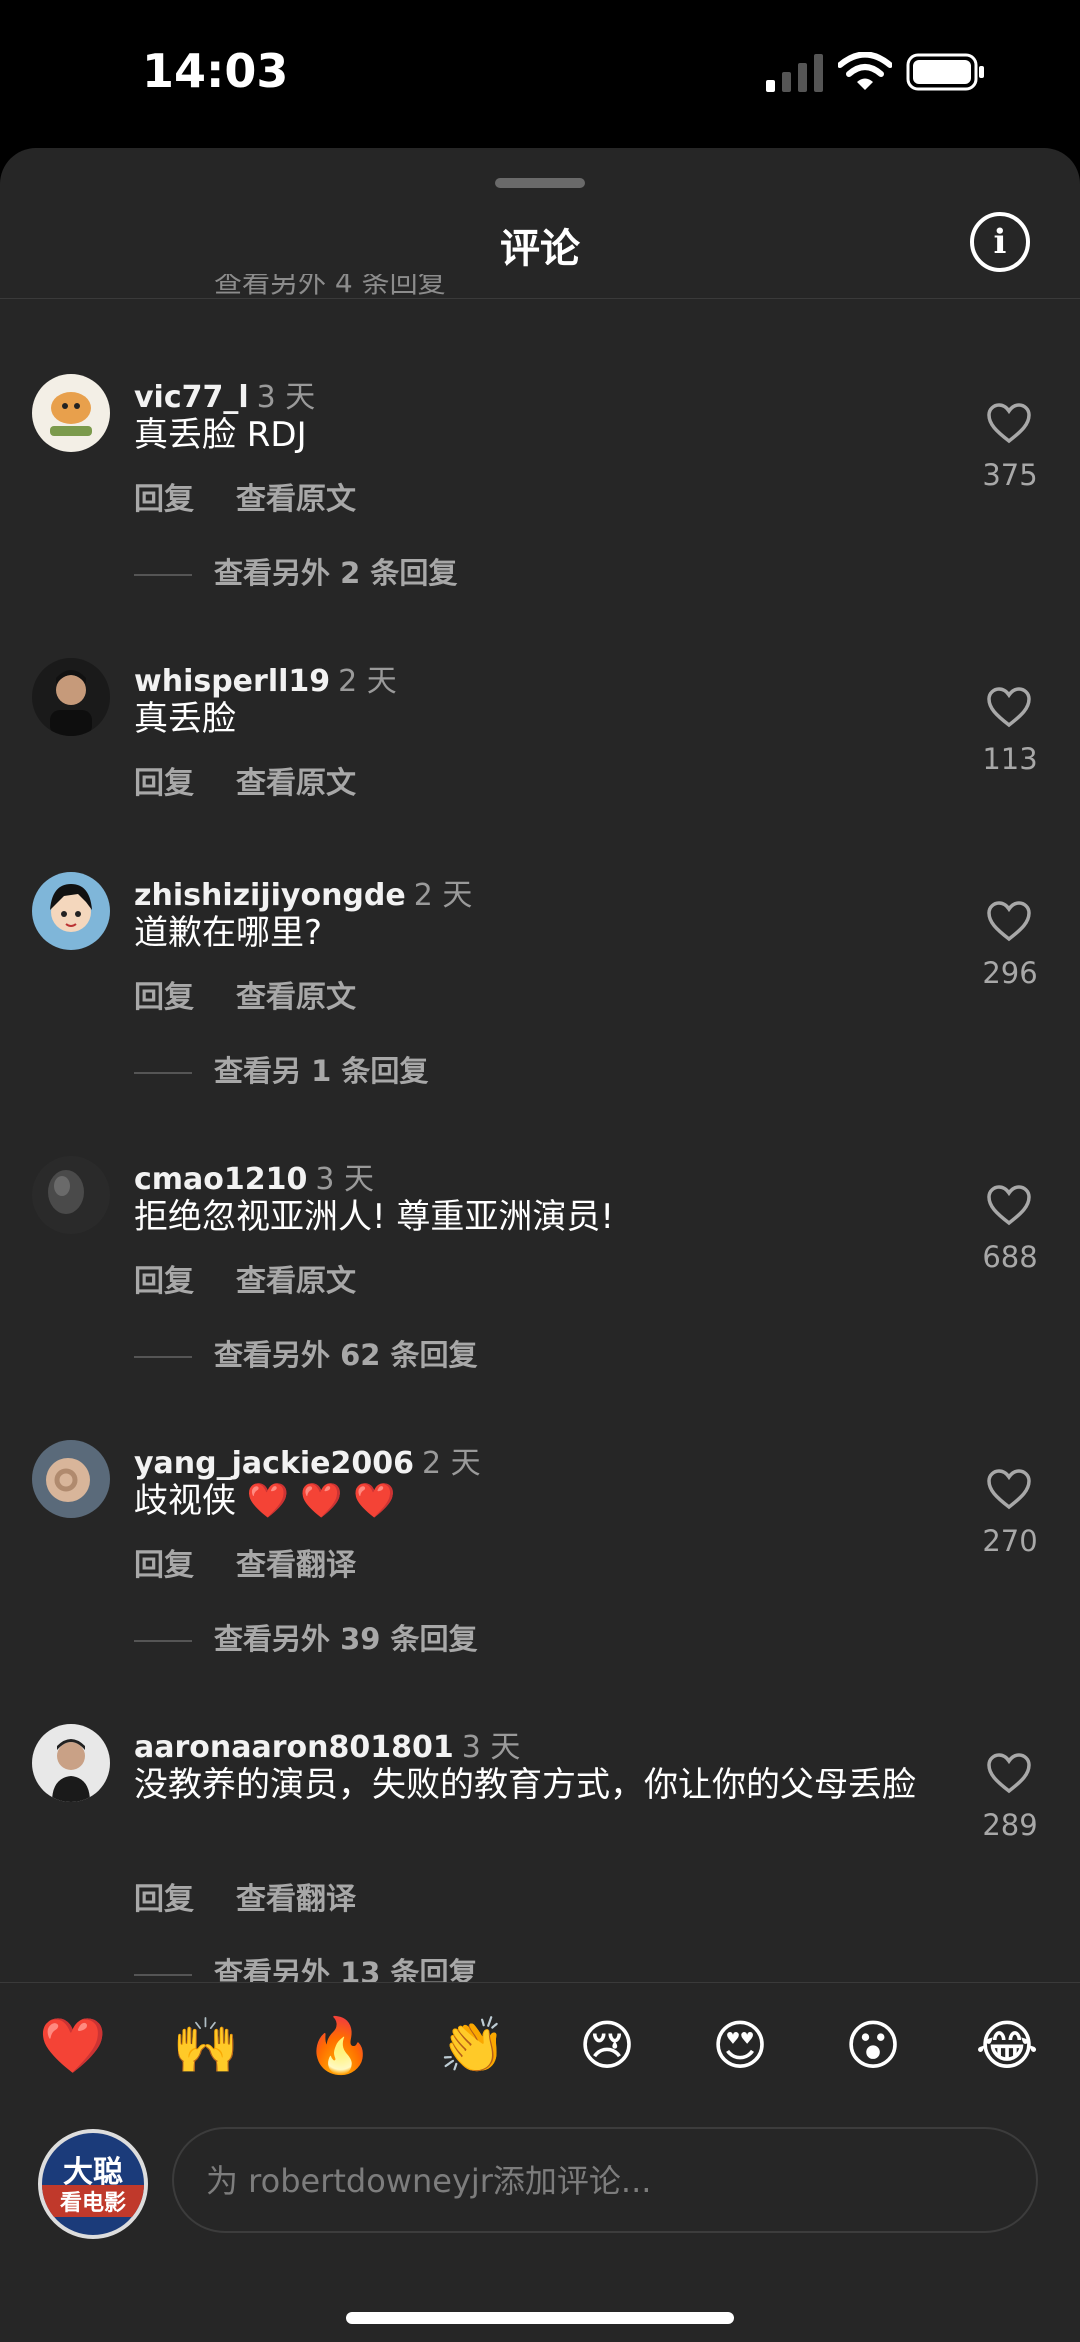 The width and height of the screenshot is (1080, 2342). Describe the element at coordinates (185, 719) in the screenshot. I see `comment-text: 真丢脸` at that location.